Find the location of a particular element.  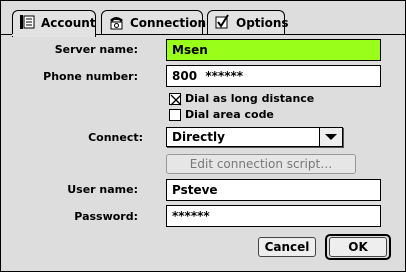

phone-number-label: Phone number: is located at coordinates (90, 76).